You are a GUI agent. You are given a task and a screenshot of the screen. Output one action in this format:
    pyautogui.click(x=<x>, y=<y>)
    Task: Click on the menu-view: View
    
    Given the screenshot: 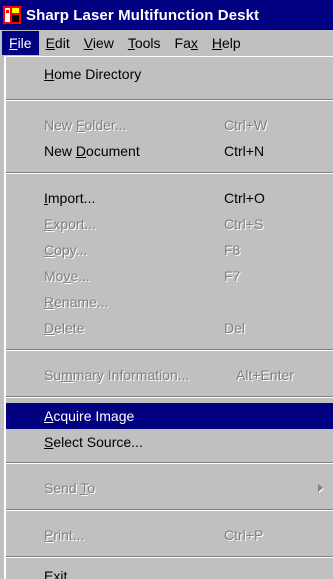 What is the action you would take?
    pyautogui.click(x=99, y=43)
    